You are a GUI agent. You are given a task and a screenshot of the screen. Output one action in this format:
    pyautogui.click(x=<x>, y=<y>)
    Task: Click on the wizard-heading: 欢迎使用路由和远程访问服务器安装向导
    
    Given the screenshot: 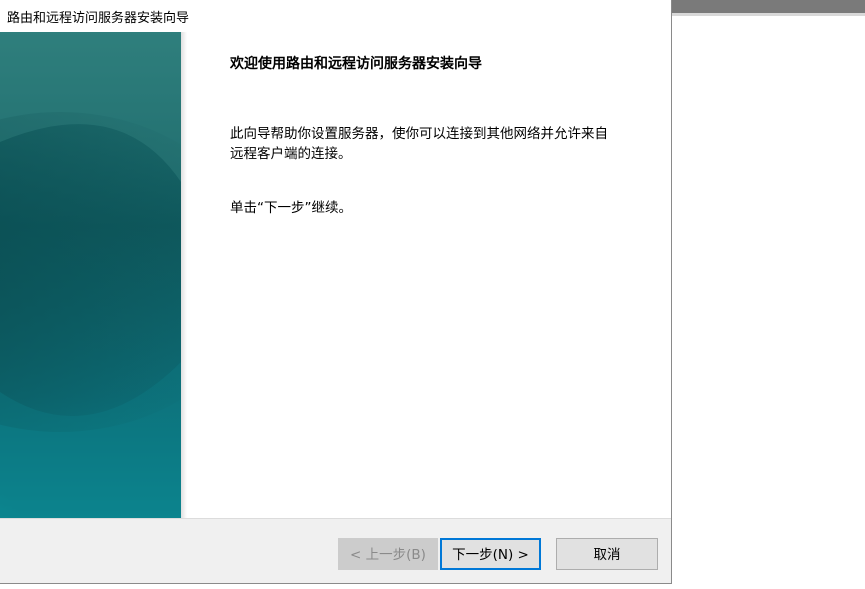 What is the action you would take?
    pyautogui.click(x=356, y=64)
    